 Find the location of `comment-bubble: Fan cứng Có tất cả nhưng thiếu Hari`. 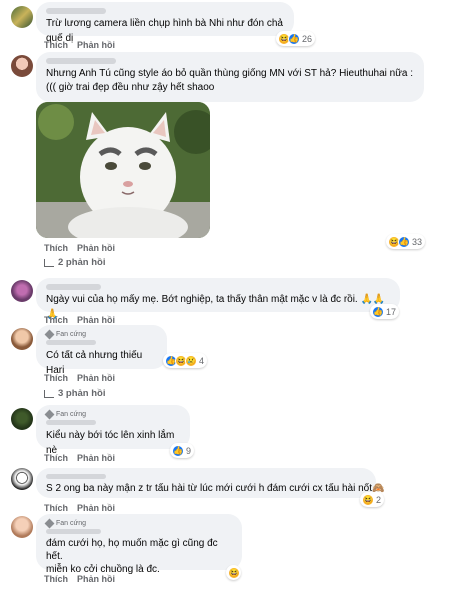

comment-bubble: Fan cứng Có tất cả nhưng thiếu Hari is located at coordinates (101, 350).